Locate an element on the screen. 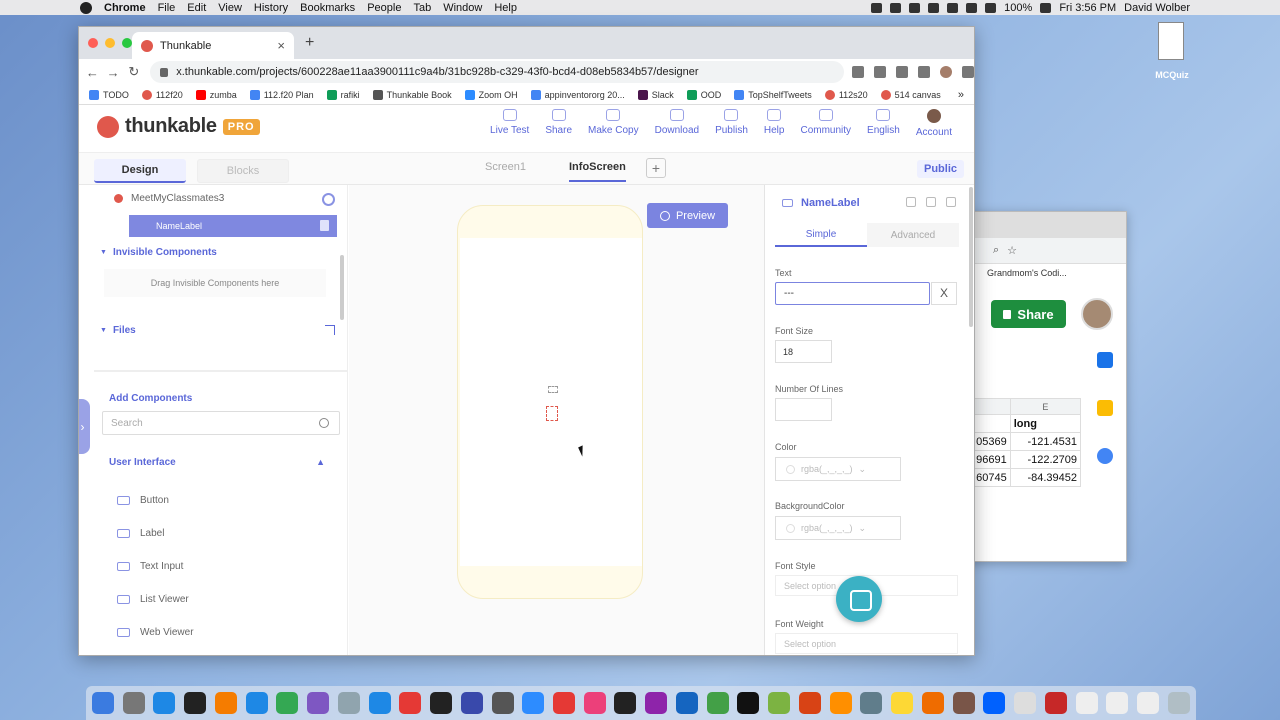  apple-icon is located at coordinates (86, 7).